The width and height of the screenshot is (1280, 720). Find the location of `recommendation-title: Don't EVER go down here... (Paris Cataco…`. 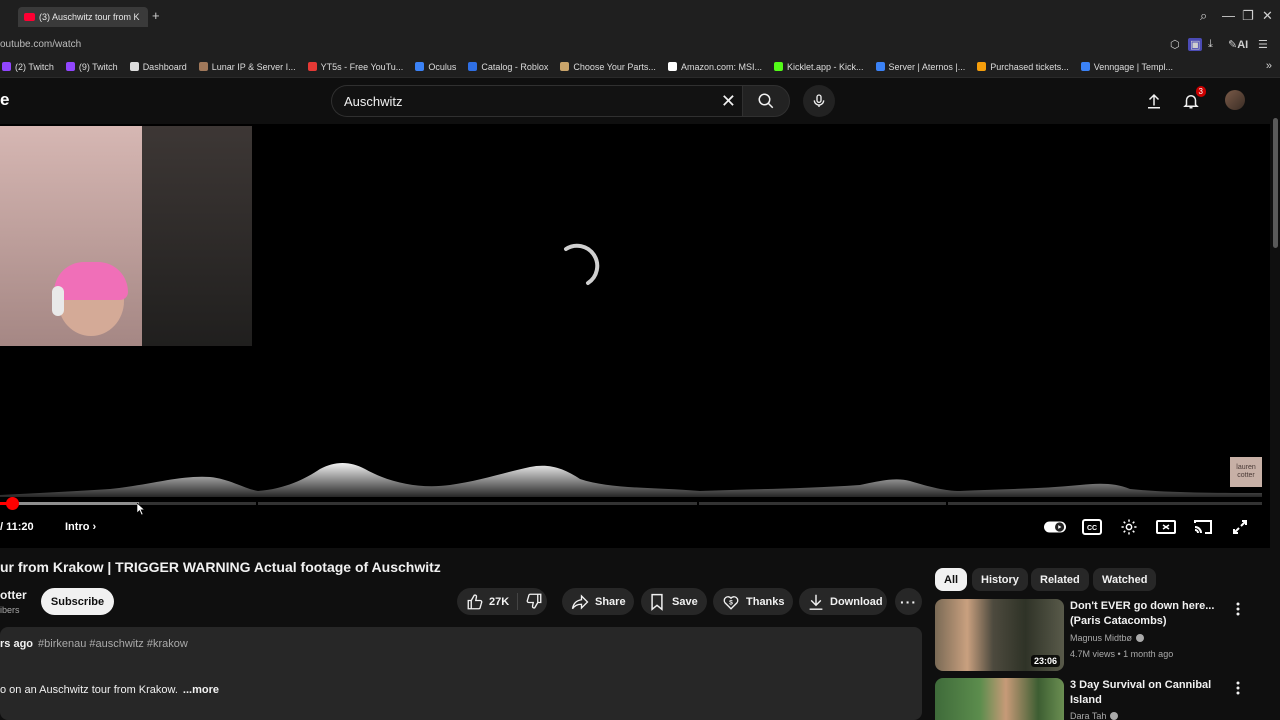

recommendation-title: Don't EVER go down here... (Paris Cataco… is located at coordinates (1150, 614).